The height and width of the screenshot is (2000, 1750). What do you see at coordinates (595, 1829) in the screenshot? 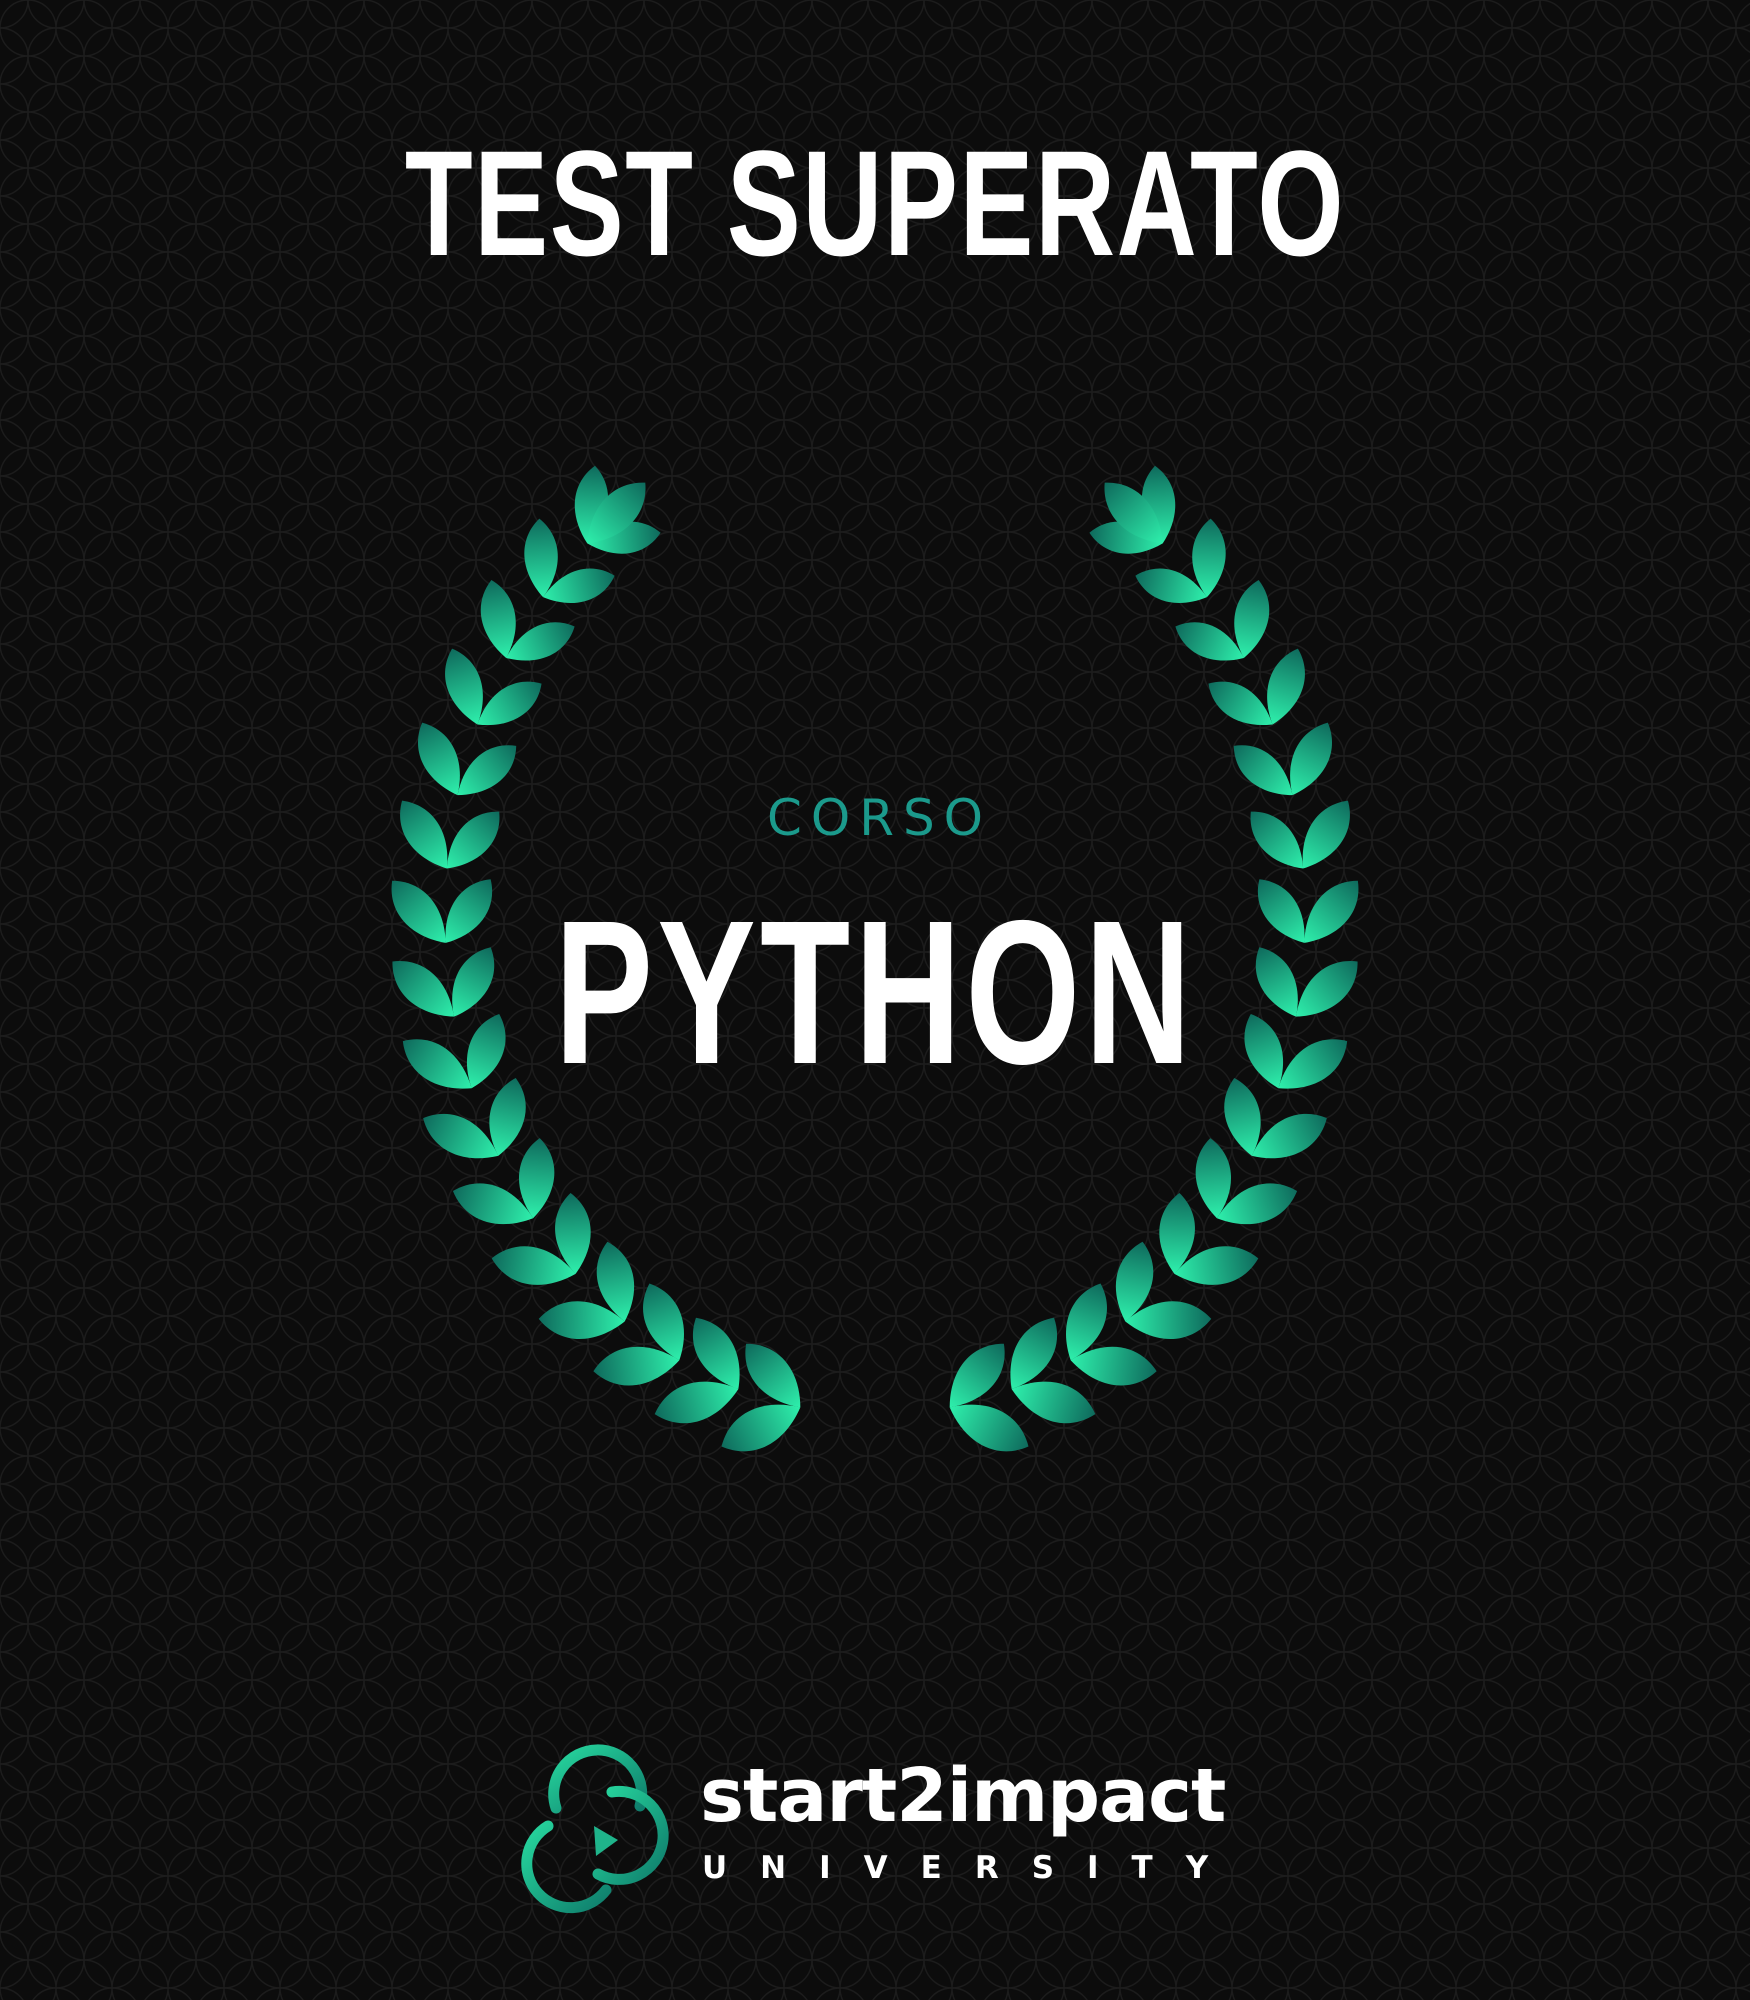
I see `logo-rings-icon` at bounding box center [595, 1829].